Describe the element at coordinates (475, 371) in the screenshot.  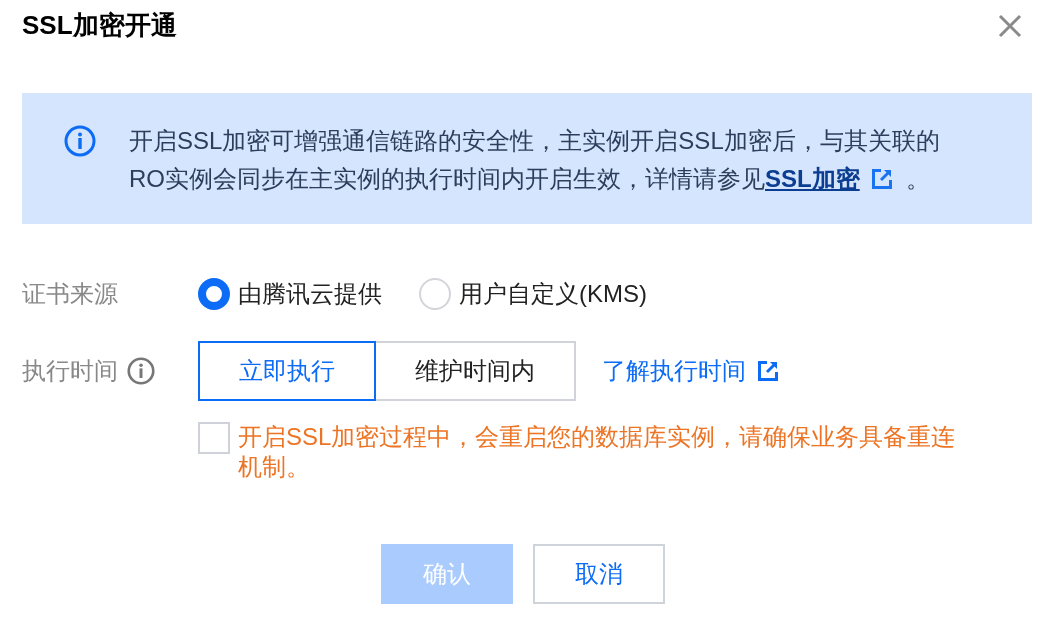
I see `segment-button: 维护时间内` at that location.